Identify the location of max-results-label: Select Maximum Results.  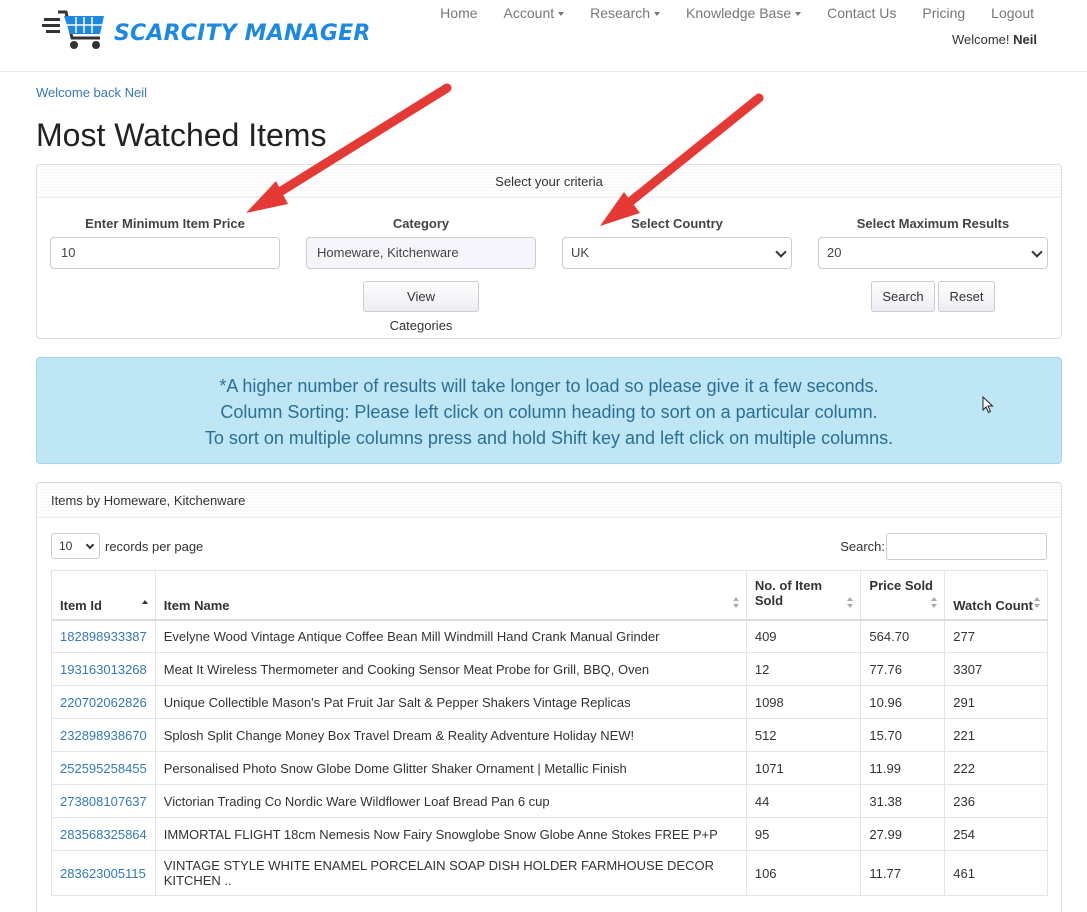
(933, 223).